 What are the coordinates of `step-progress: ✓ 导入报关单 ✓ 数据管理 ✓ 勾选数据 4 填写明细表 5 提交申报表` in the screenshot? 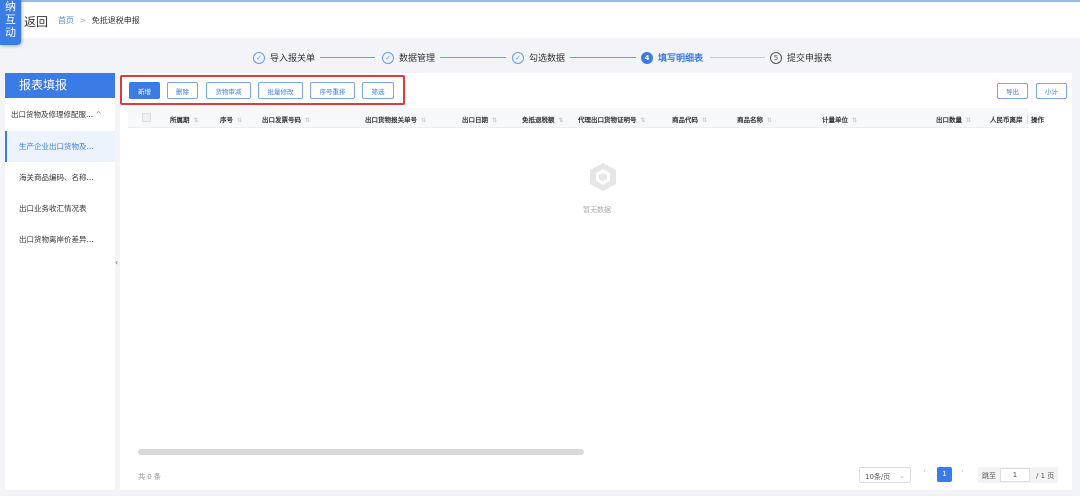 It's located at (540, 59).